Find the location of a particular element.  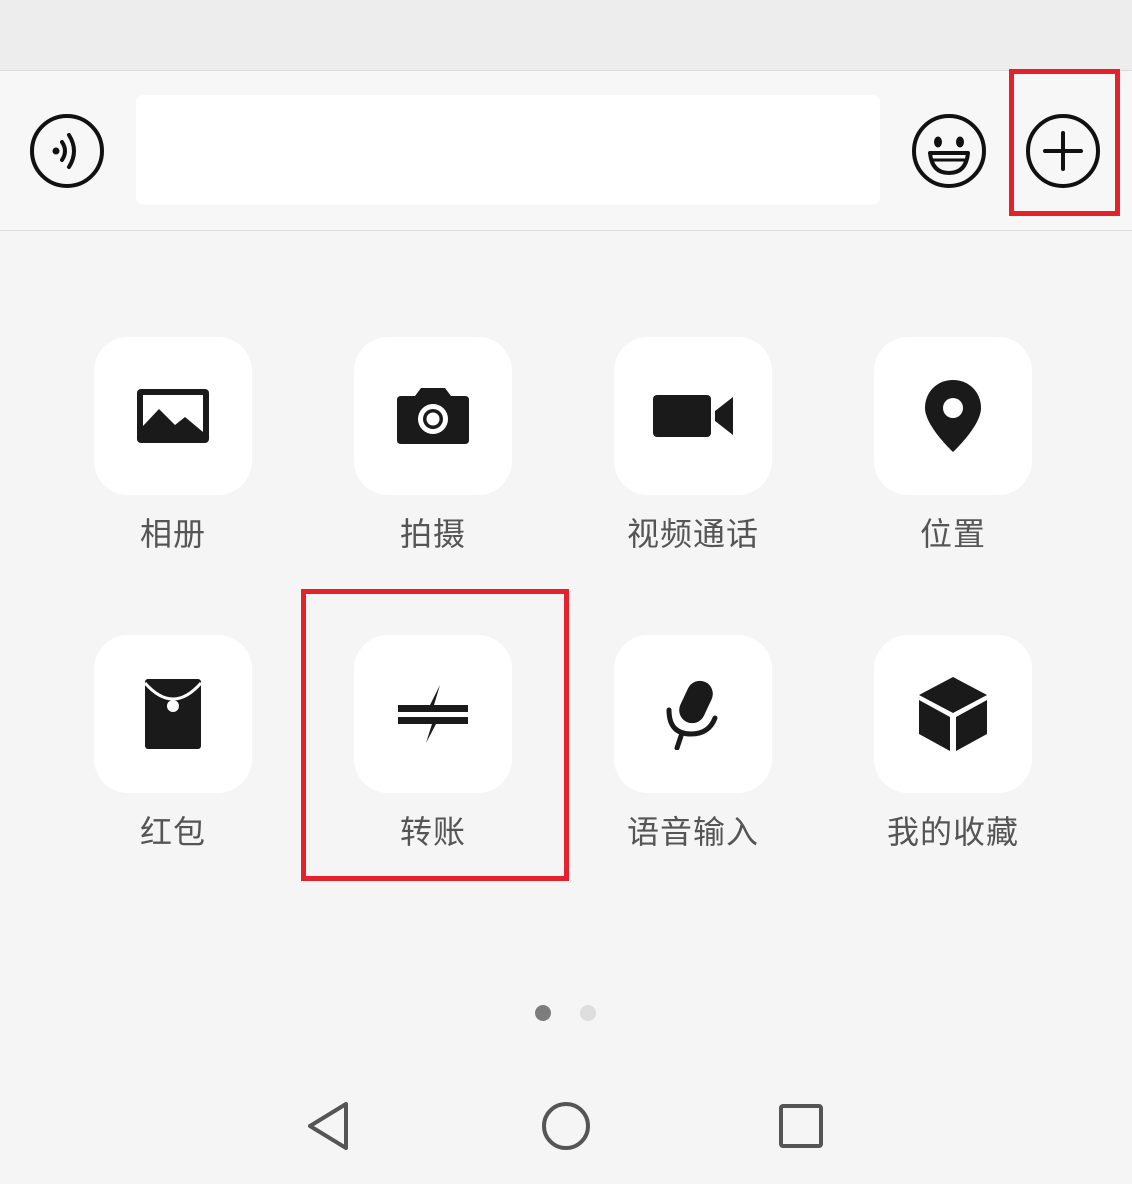

panel-item-label: 我的收藏 is located at coordinates (952, 832).